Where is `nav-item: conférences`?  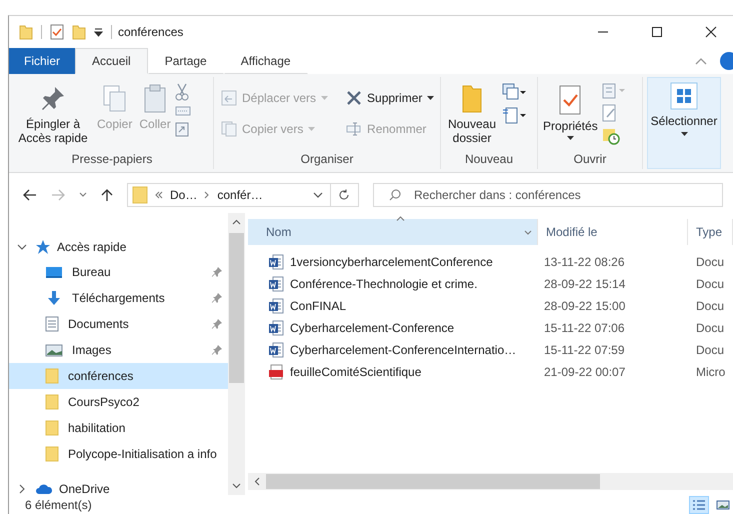 nav-item: conférences is located at coordinates (118, 376).